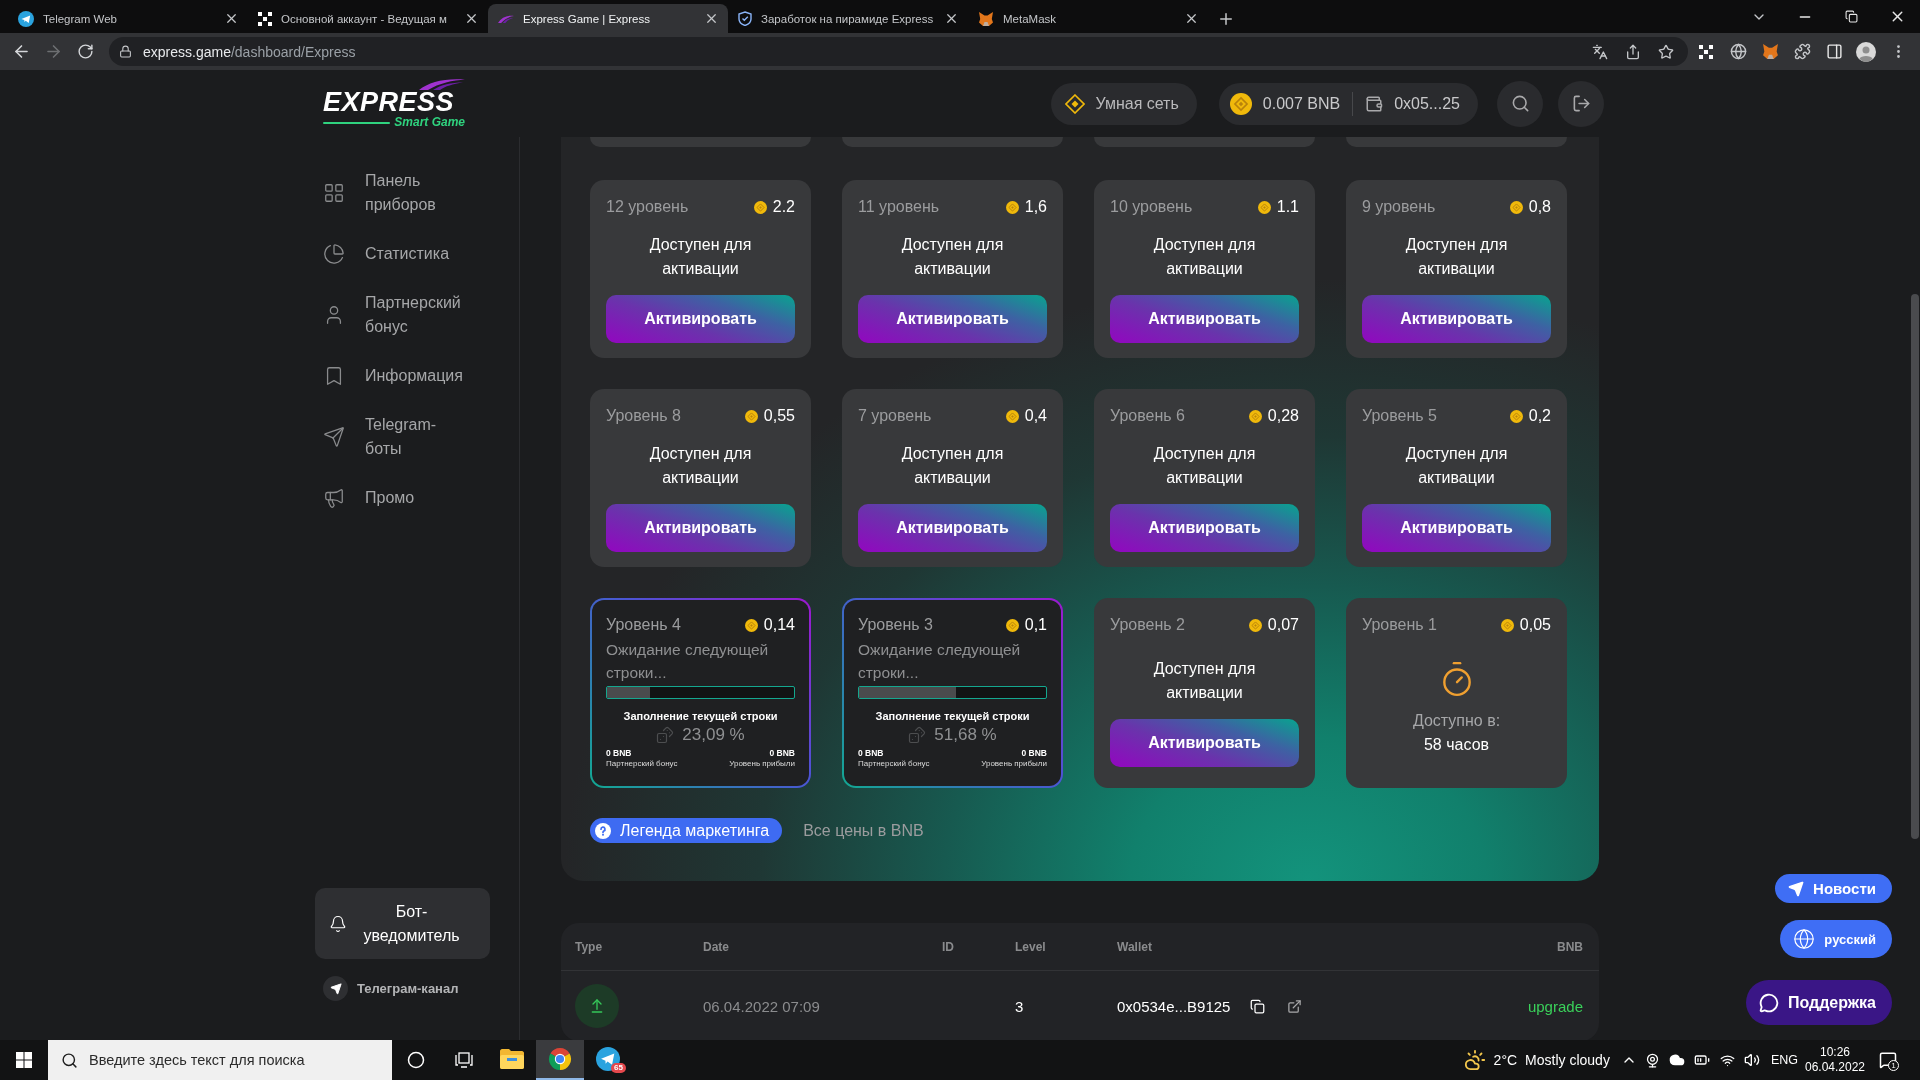  Describe the element at coordinates (429, 122) in the screenshot. I see `logo-subtitle: Smart Game` at that location.